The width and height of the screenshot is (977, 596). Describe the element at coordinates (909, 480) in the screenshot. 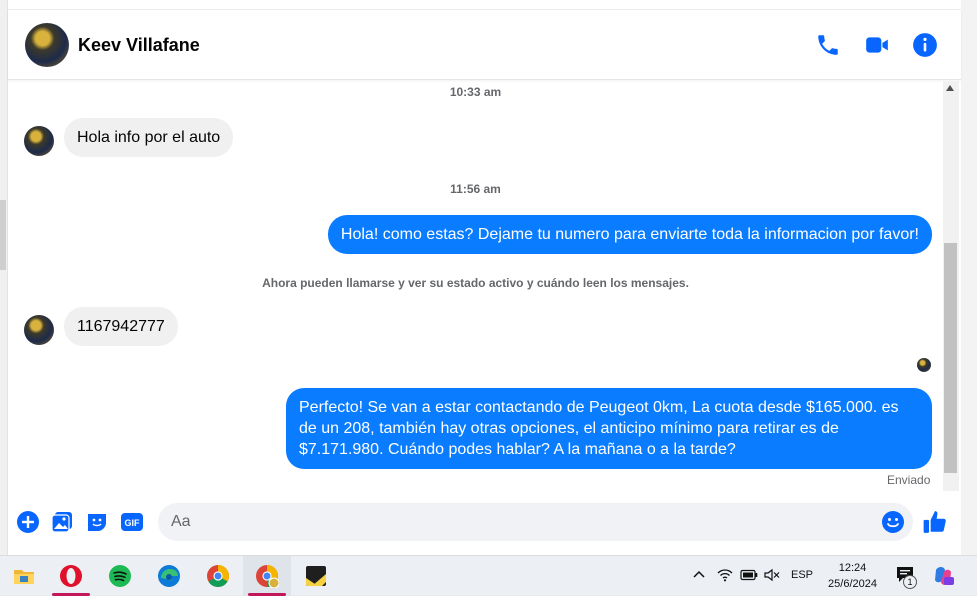

I see `message-status: Enviado` at that location.